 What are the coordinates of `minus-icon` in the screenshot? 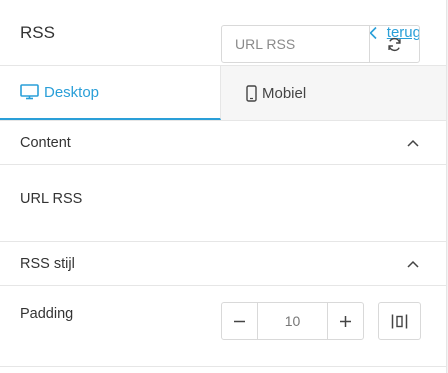 It's located at (239, 321).